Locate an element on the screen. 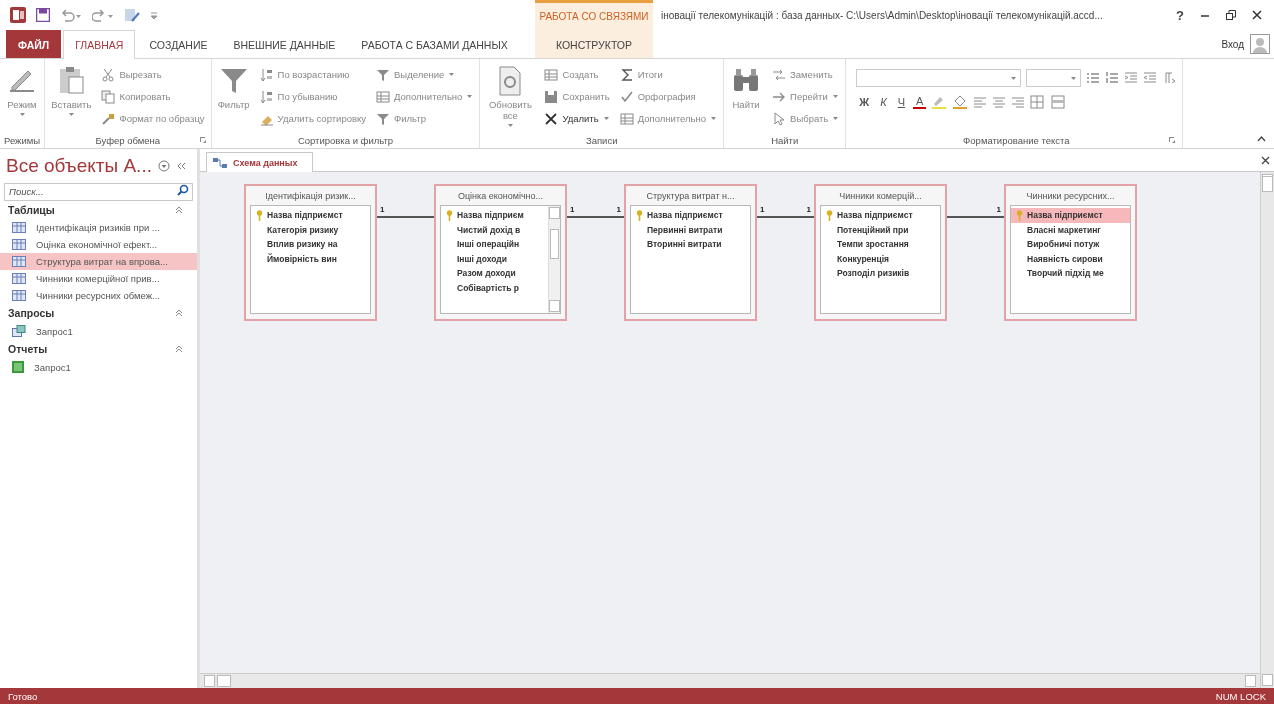  customize-icon is located at coordinates (154, 15).